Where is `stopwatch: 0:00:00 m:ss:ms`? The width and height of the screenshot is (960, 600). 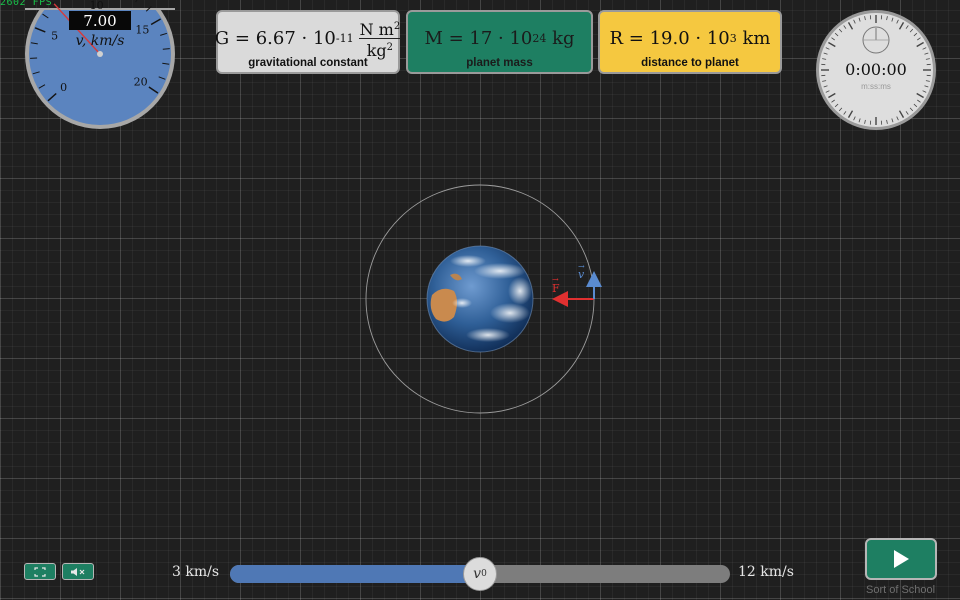 stopwatch: 0:00:00 m:ss:ms is located at coordinates (876, 70).